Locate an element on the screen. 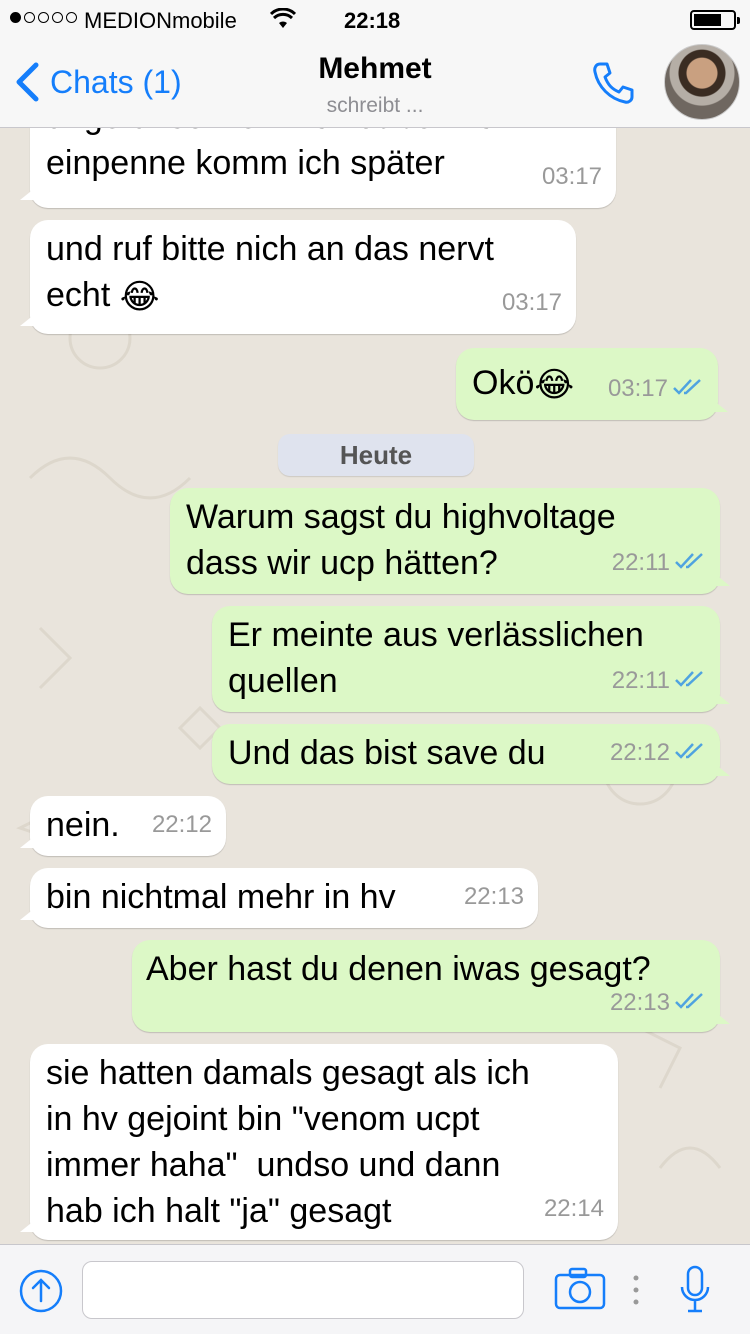  message-text: Er meinte aus verlässlichen quellen is located at coordinates (436, 658).